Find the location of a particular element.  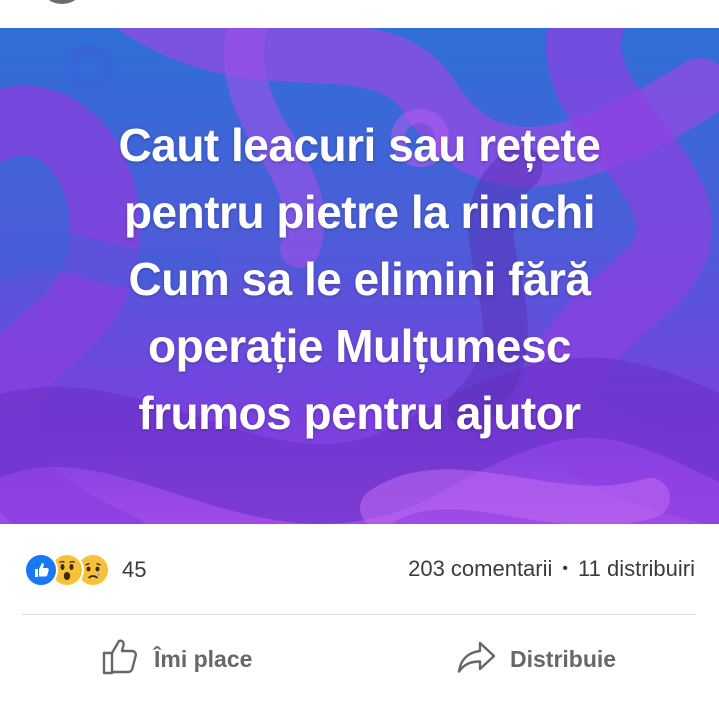

share-arrow-icon is located at coordinates (477, 659).